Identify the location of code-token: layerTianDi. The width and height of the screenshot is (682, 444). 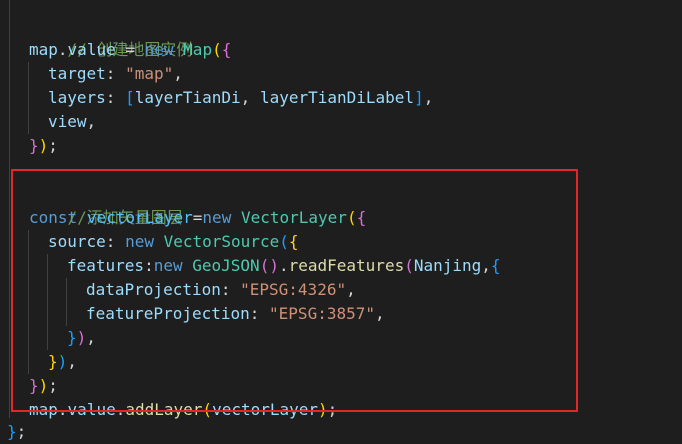
(187, 97).